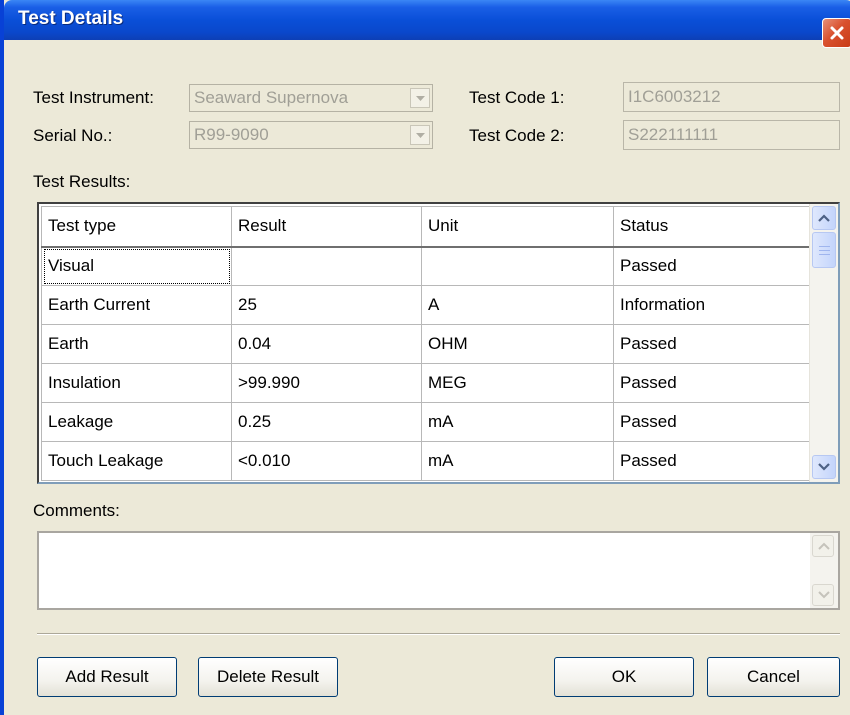 Image resolution: width=850 pixels, height=715 pixels. Describe the element at coordinates (136, 344) in the screenshot. I see `cell-test-type: Earth` at that location.